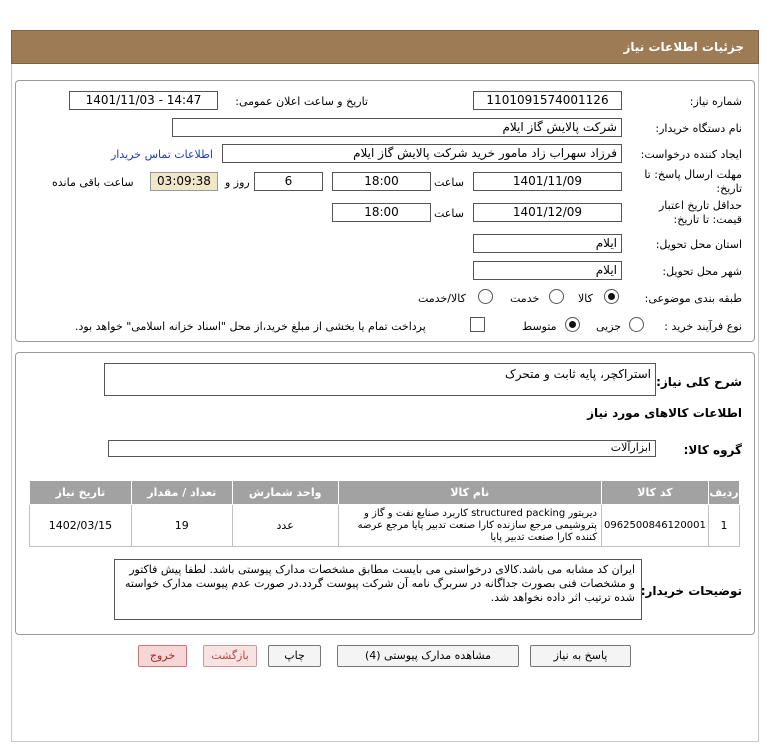  What do you see at coordinates (556, 296) in the screenshot?
I see `category-radio-service` at bounding box center [556, 296].